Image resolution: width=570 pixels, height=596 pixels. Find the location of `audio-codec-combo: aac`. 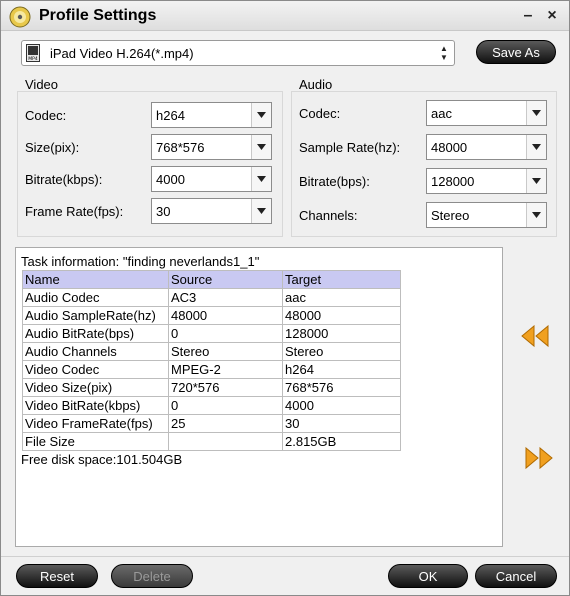

audio-codec-combo: aac is located at coordinates (486, 113).